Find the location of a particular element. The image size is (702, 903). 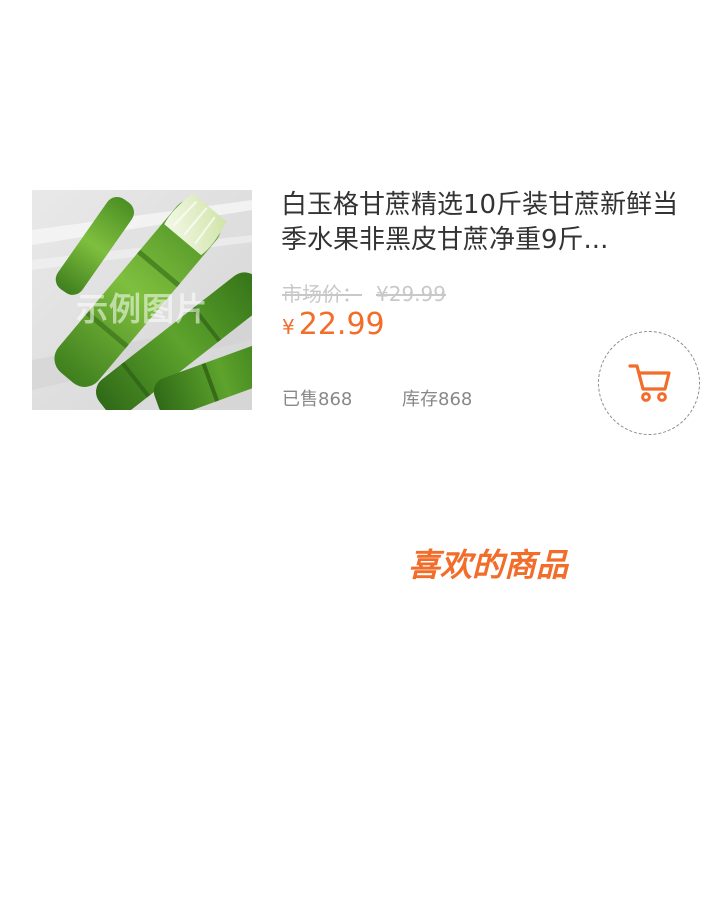

market-price-label: 市场价： is located at coordinates (322, 294).